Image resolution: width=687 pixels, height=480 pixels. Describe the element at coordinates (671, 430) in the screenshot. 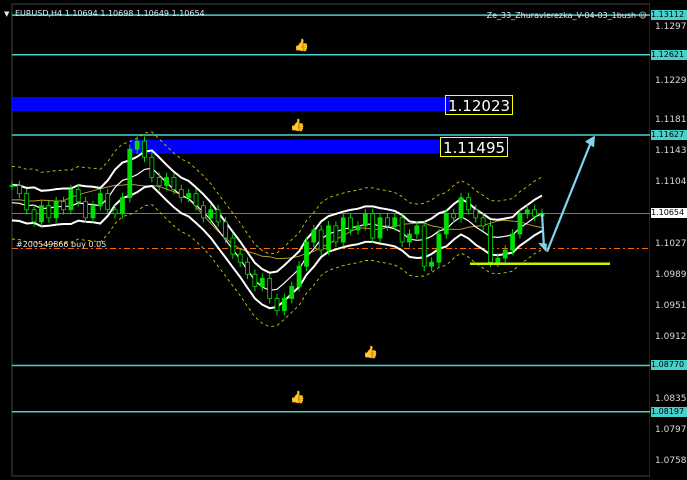

I see `price-tick-label: 1.07970` at that location.